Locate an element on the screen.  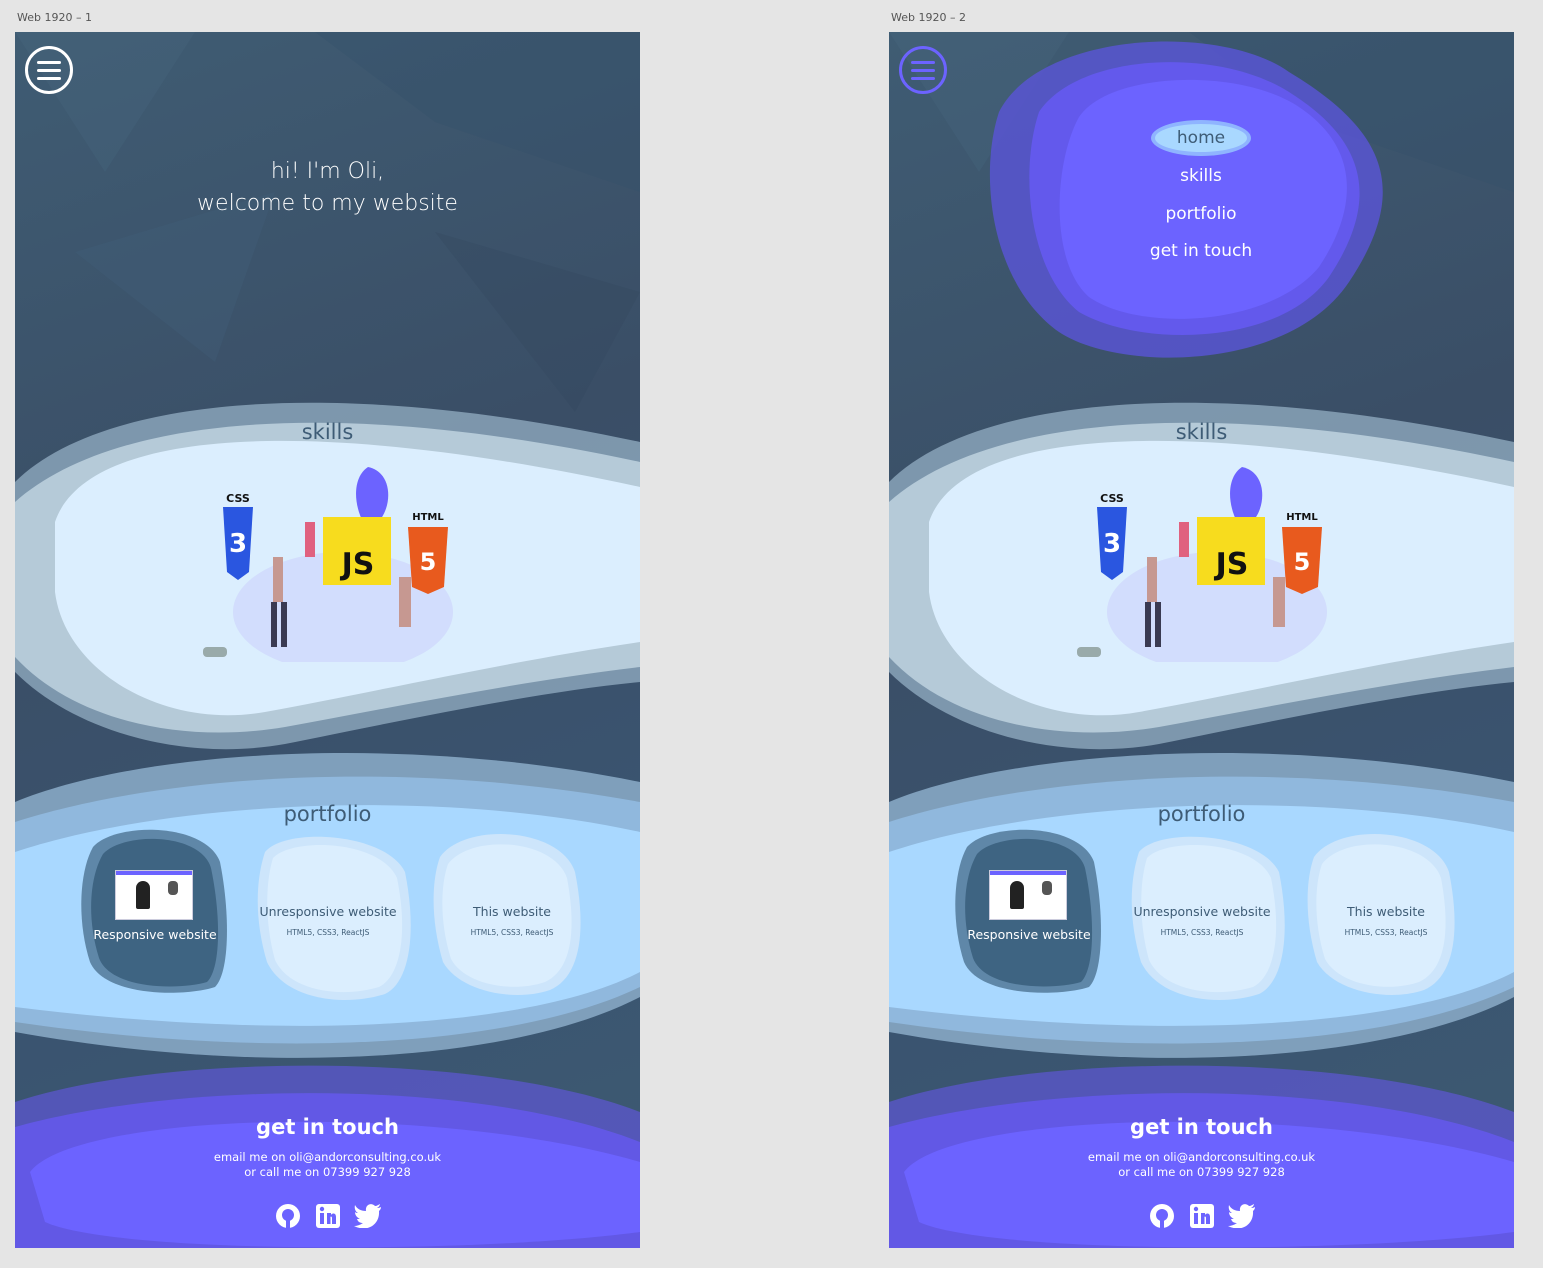
hamburger-menu-button is located at coordinates (49, 70).